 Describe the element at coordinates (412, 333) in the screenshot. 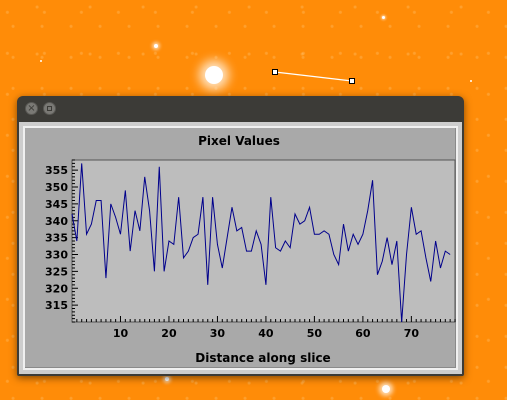

I see `x-tick-label: 70` at that location.